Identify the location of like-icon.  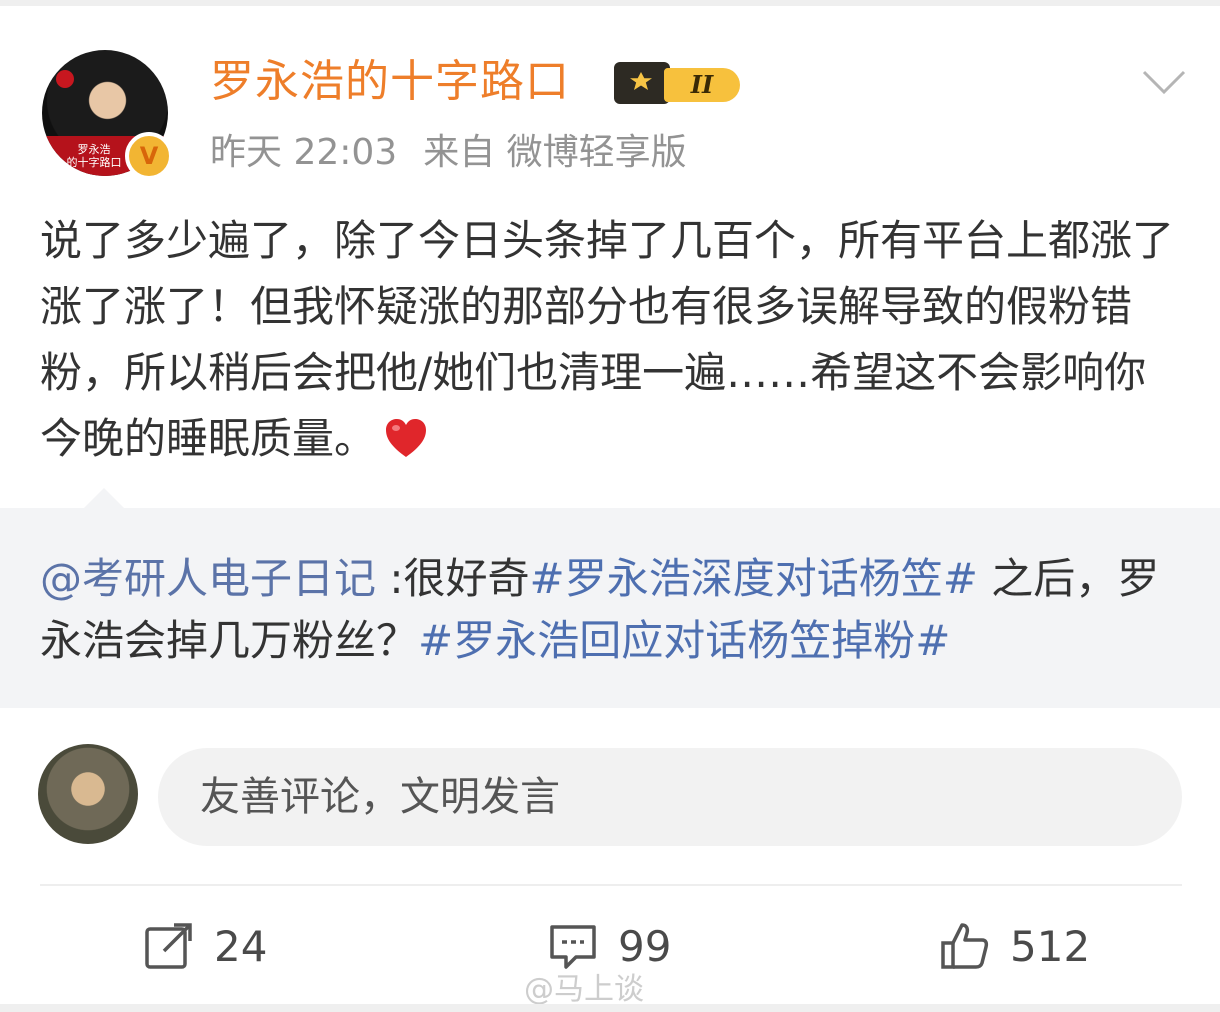
(965, 946).